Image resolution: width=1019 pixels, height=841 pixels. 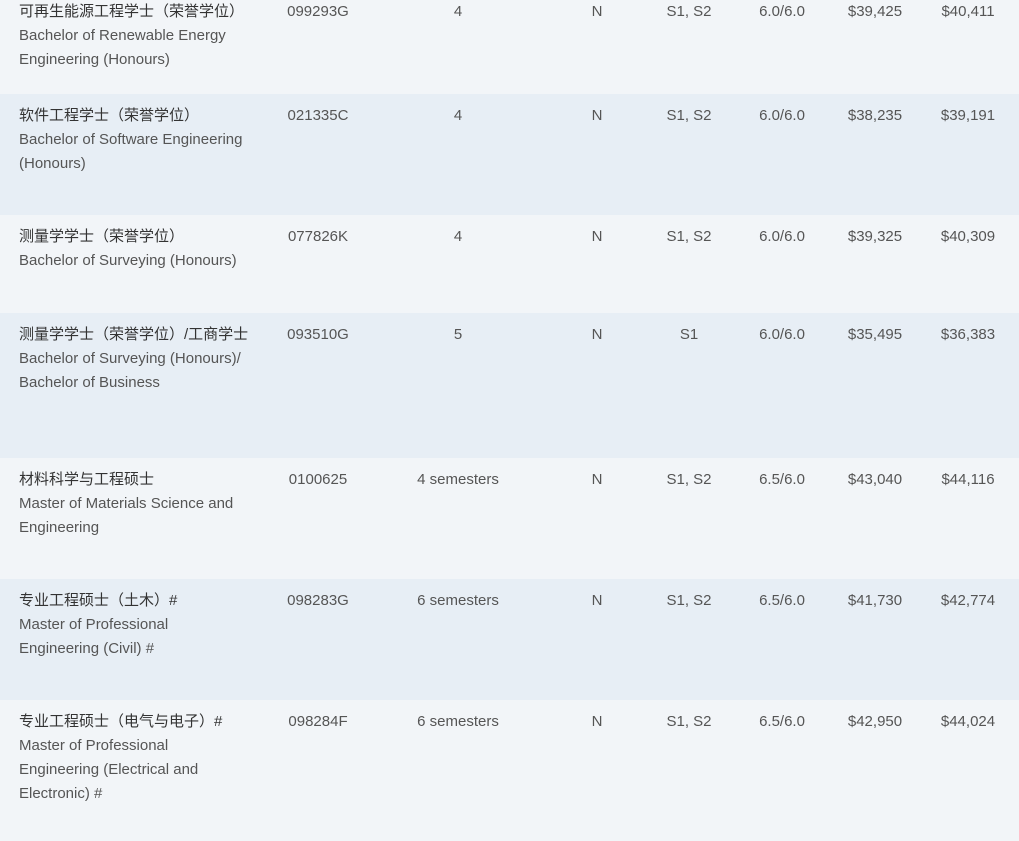 What do you see at coordinates (458, 479) in the screenshot?
I see `course-duration: 4 semesters` at bounding box center [458, 479].